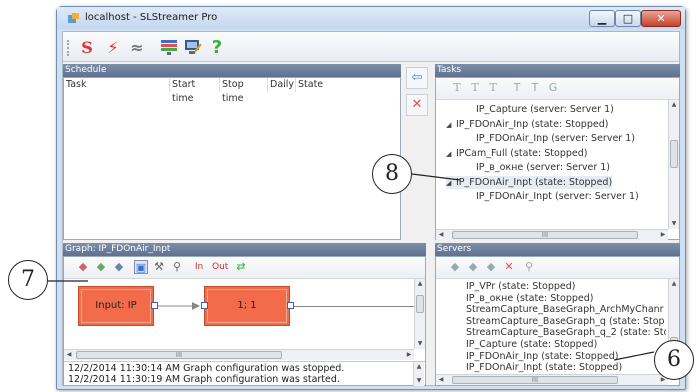  What do you see at coordinates (217, 48) in the screenshot?
I see `help-icon: ?` at bounding box center [217, 48].